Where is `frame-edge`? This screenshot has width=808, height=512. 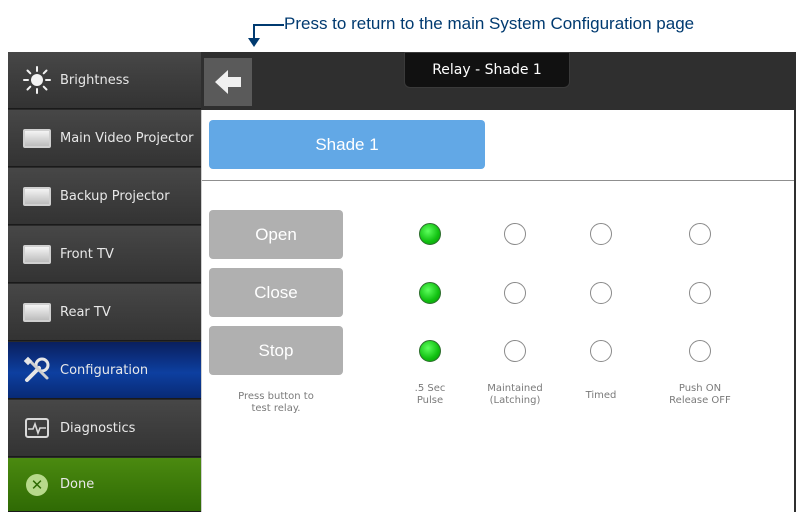
frame-edge is located at coordinates (795, 311).